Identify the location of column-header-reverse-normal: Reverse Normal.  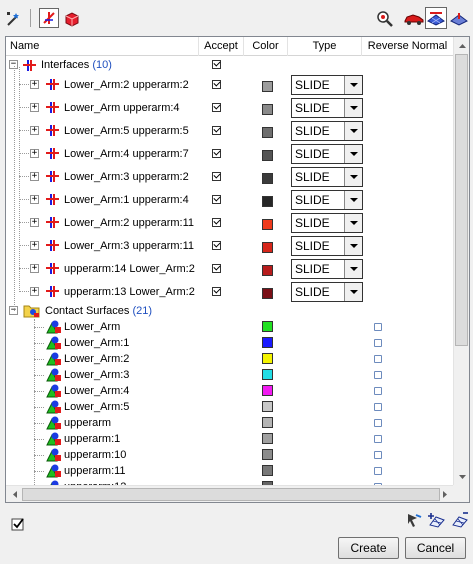
(408, 46).